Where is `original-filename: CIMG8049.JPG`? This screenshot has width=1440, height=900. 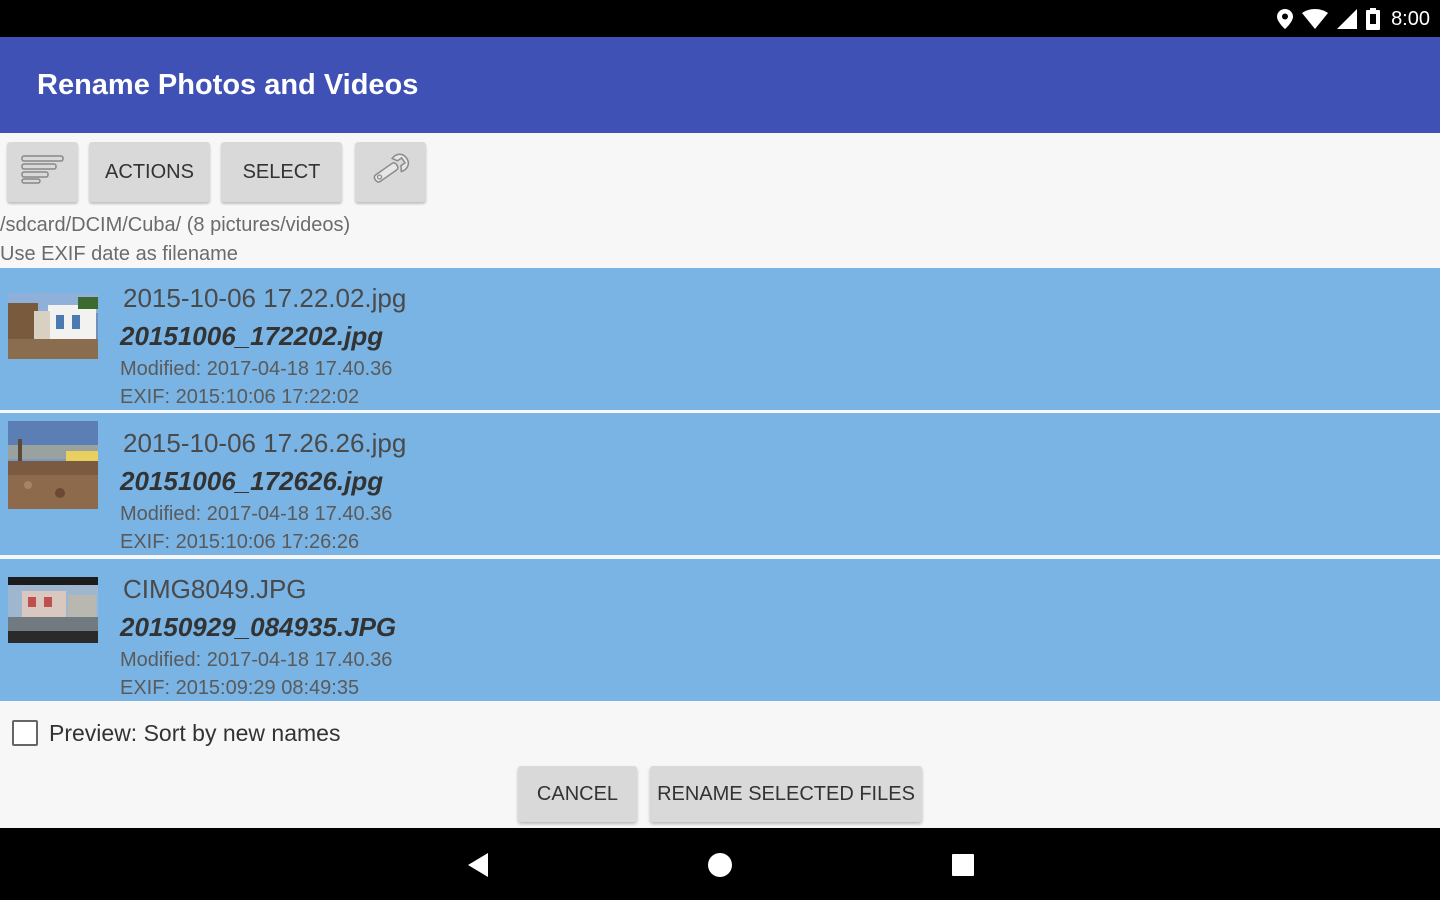
original-filename: CIMG8049.JPG is located at coordinates (215, 589).